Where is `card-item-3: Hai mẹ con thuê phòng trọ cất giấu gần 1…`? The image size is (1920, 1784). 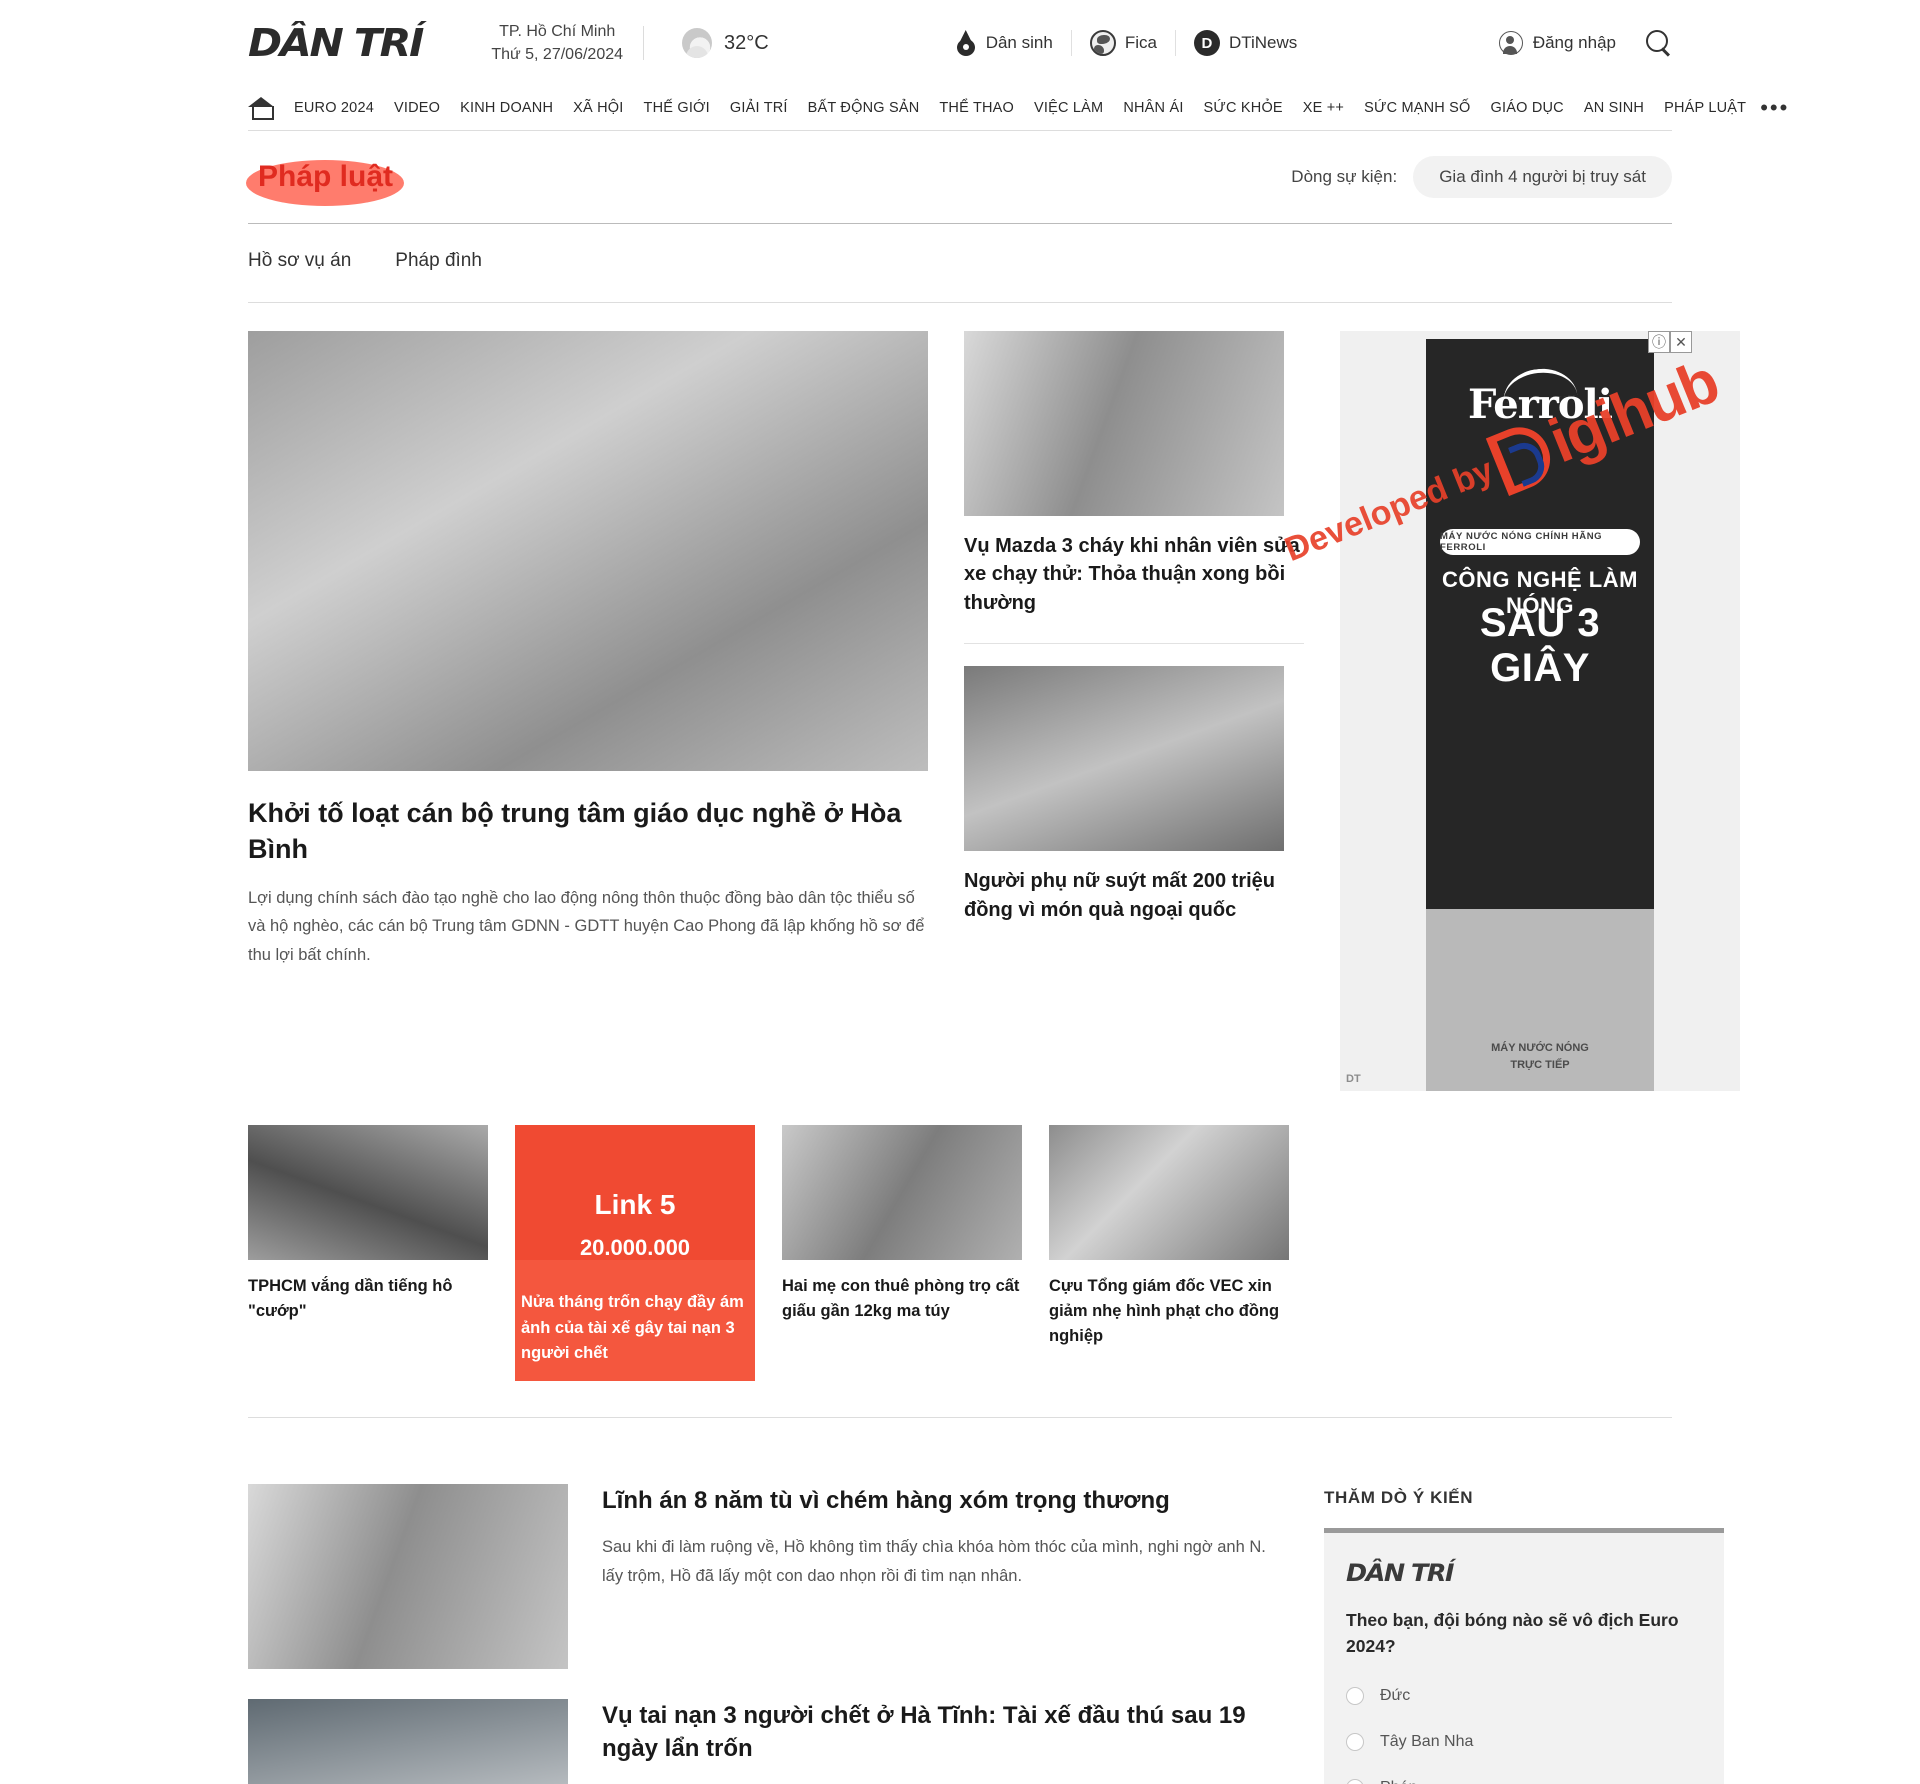
card-item-3: Hai mẹ con thuê phòng trọ cất giấu gần 1… is located at coordinates (902, 1253).